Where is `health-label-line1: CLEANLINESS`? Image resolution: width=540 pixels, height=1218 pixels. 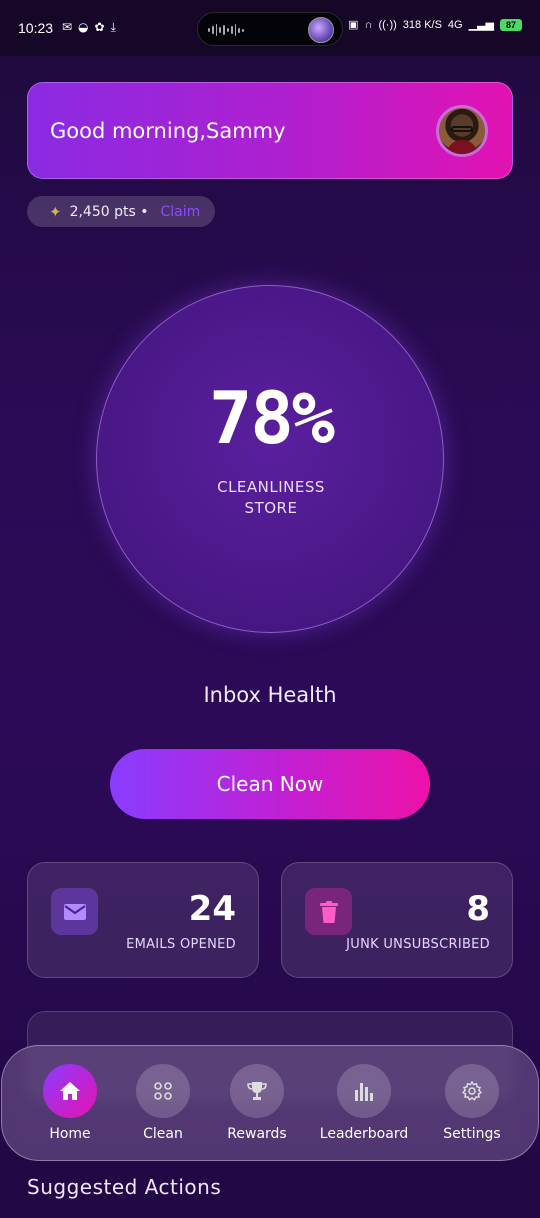
health-label-line1: CLEANLINESS is located at coordinates (271, 487).